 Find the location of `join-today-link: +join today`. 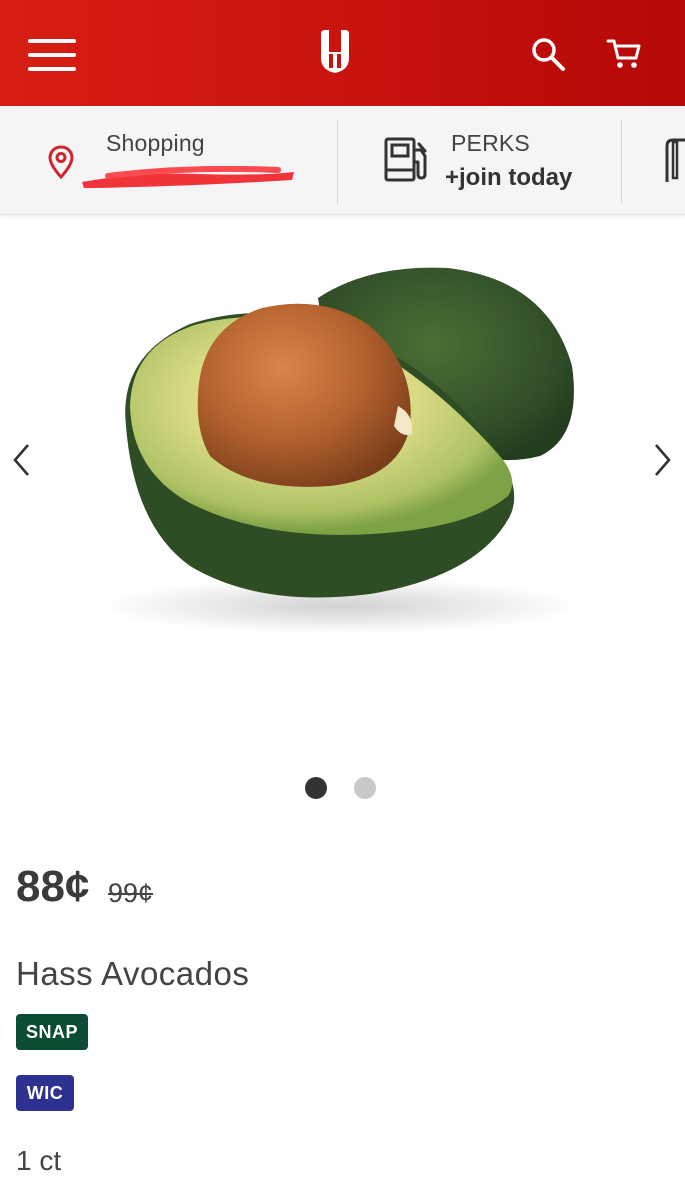

join-today-link: +join today is located at coordinates (508, 178).